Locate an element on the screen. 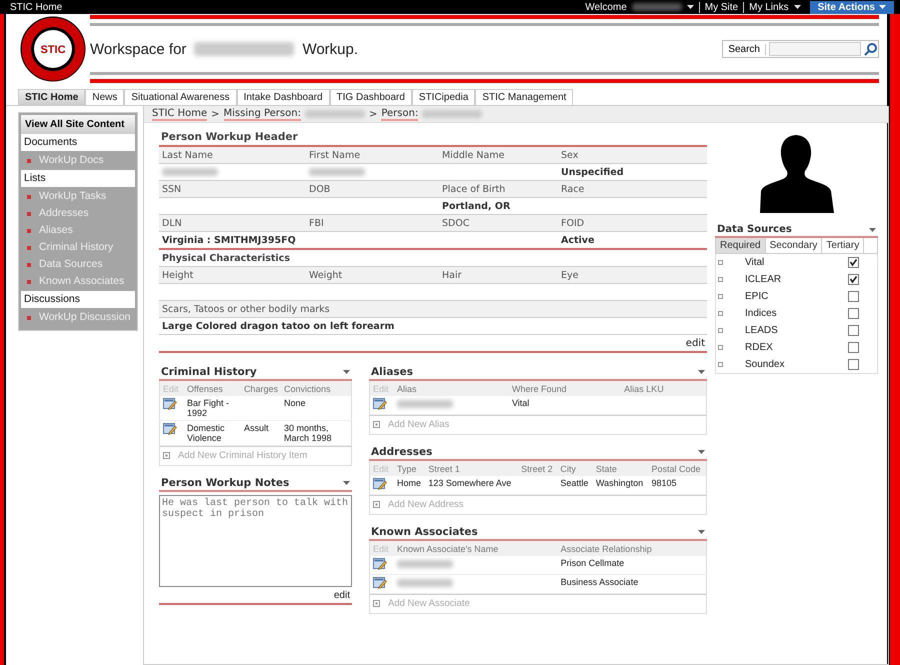 The image size is (900, 665). breadcrumb-link: Person: is located at coordinates (399, 114).